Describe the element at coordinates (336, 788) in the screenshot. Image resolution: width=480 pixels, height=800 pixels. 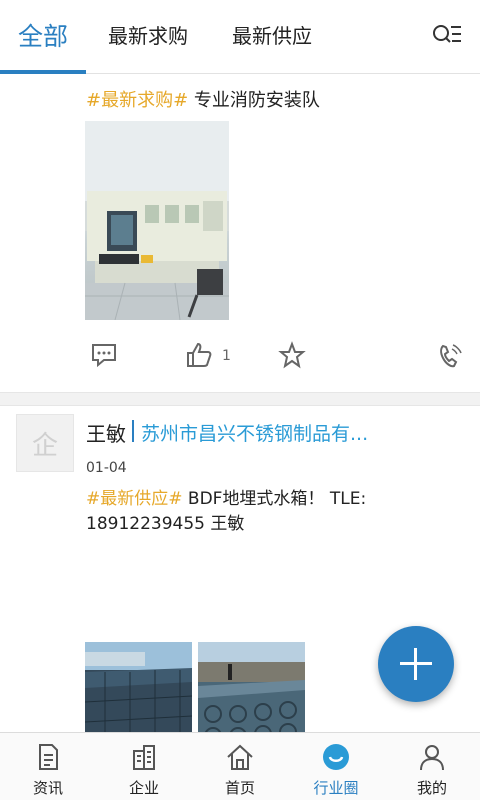
I see `nav-label: 行业圈` at that location.